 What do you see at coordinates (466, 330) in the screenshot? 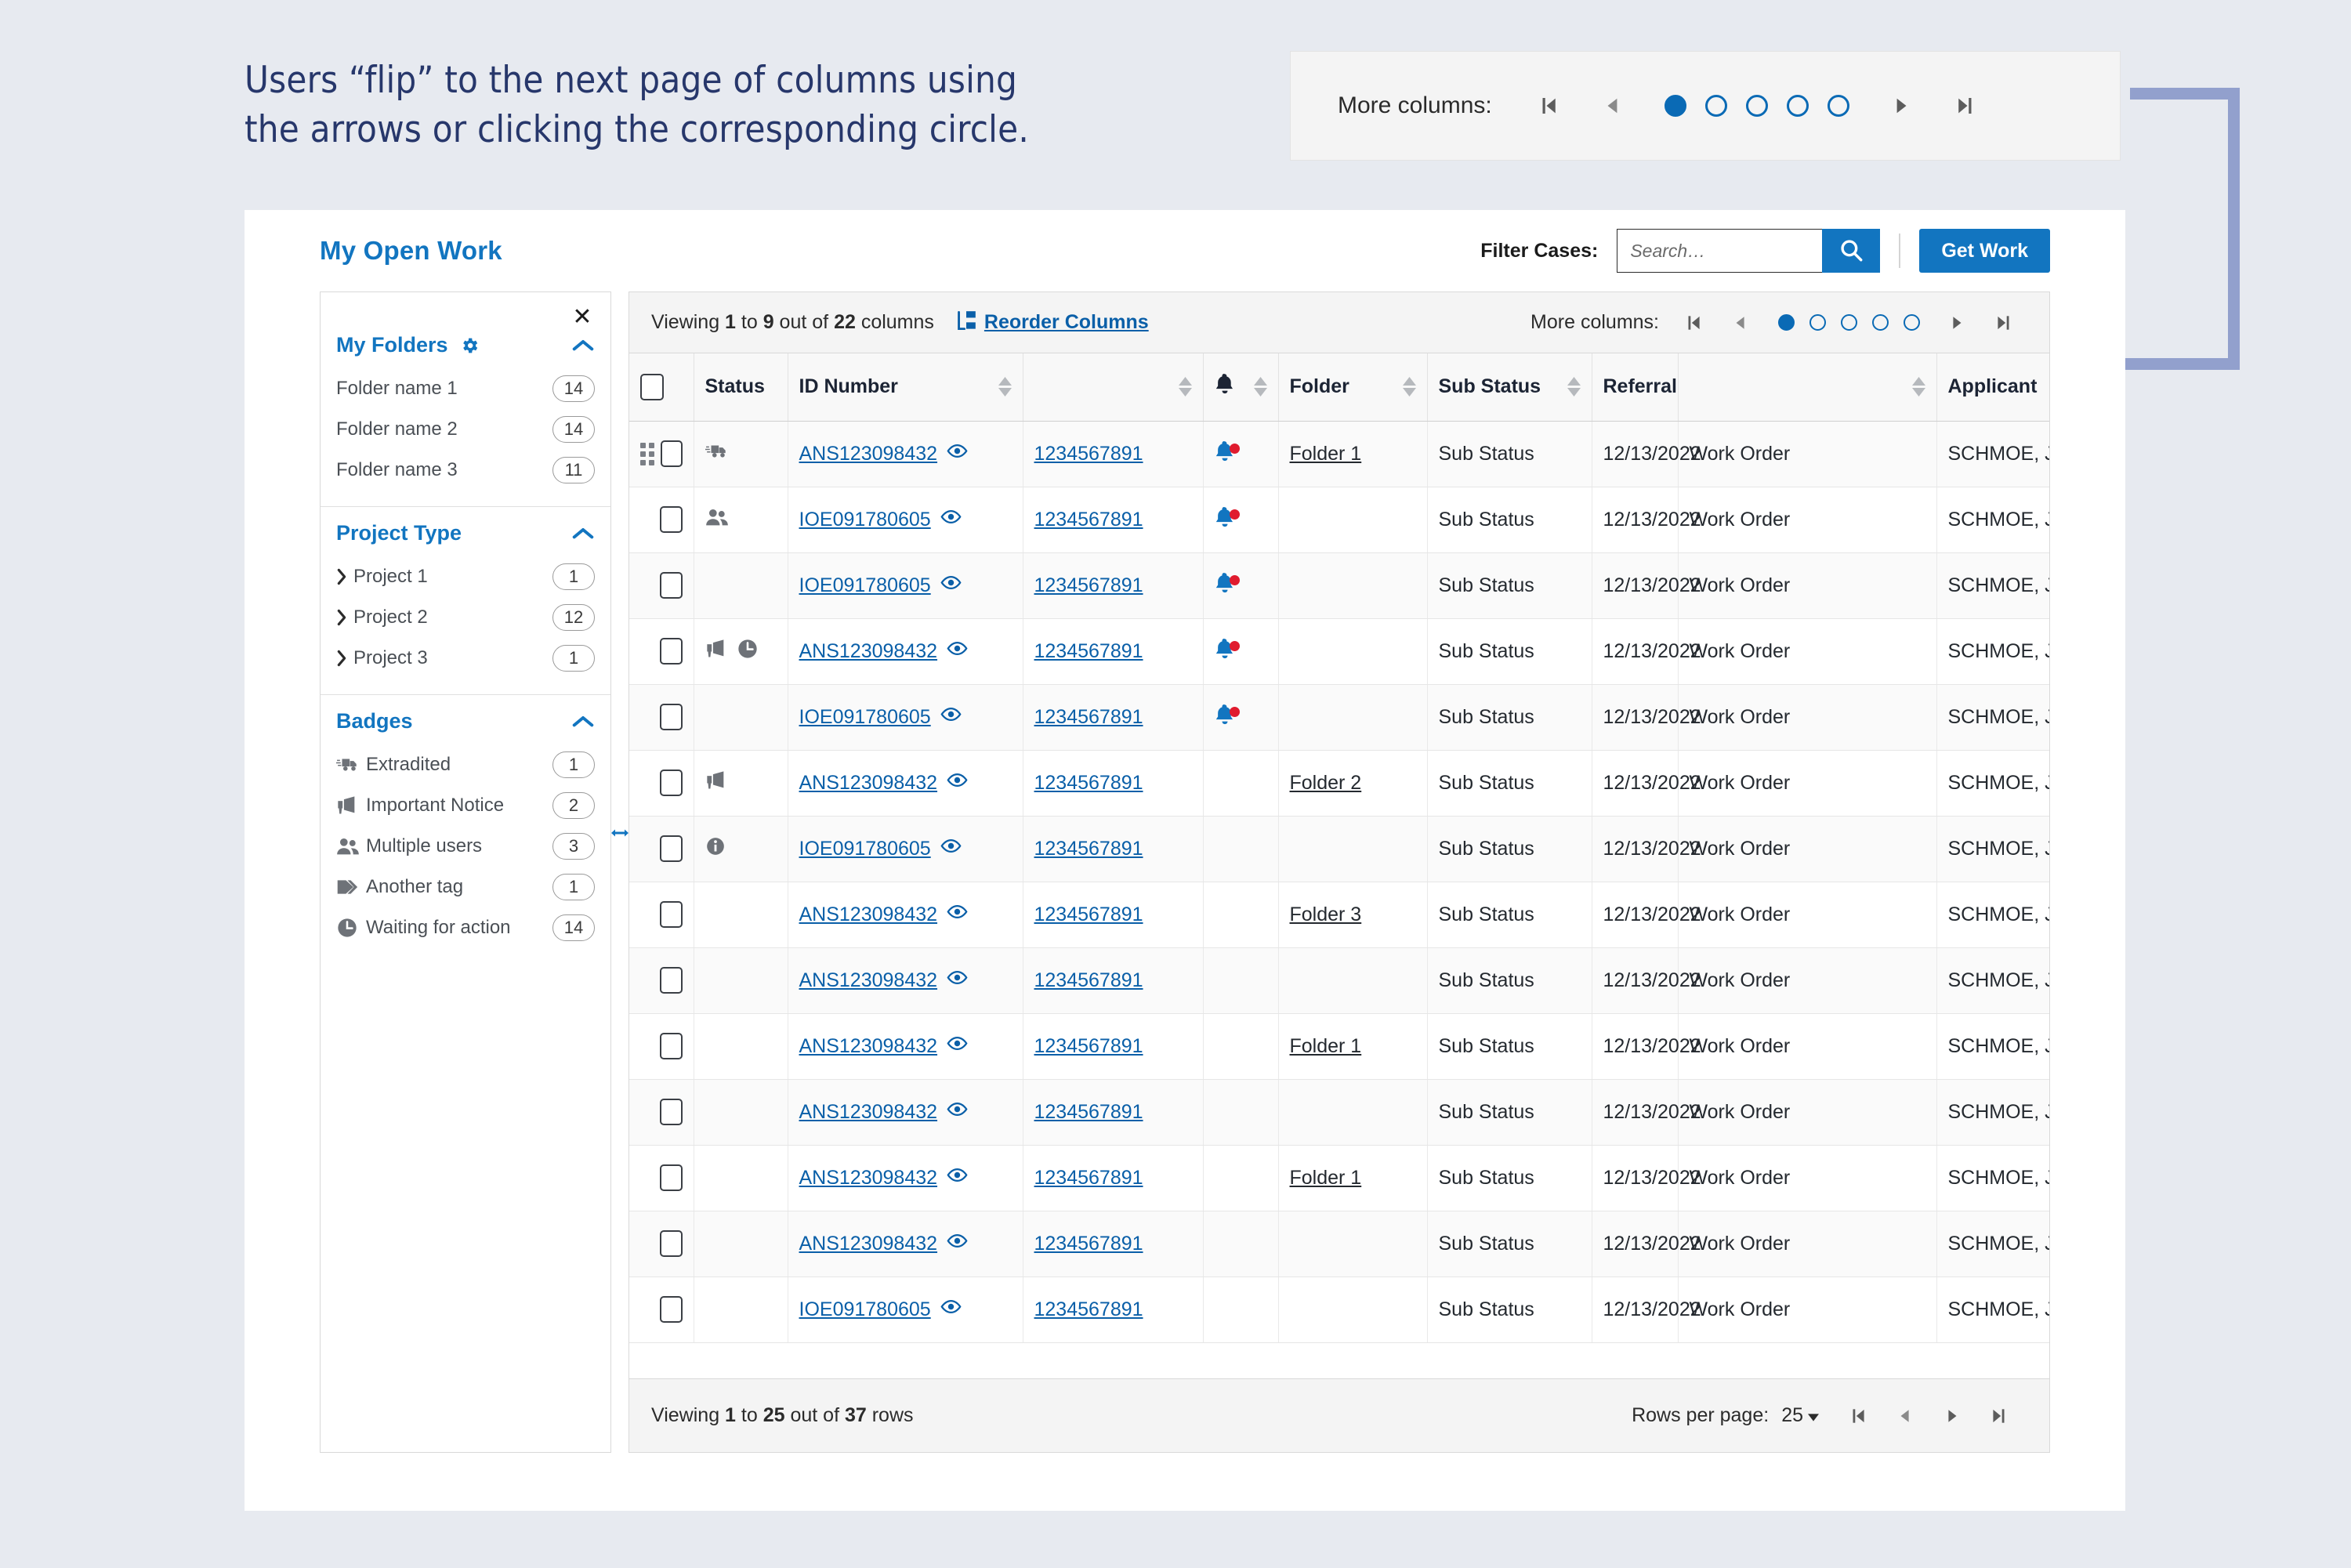
I see `sidebar-section-header-my-folders: My Folders` at bounding box center [466, 330].